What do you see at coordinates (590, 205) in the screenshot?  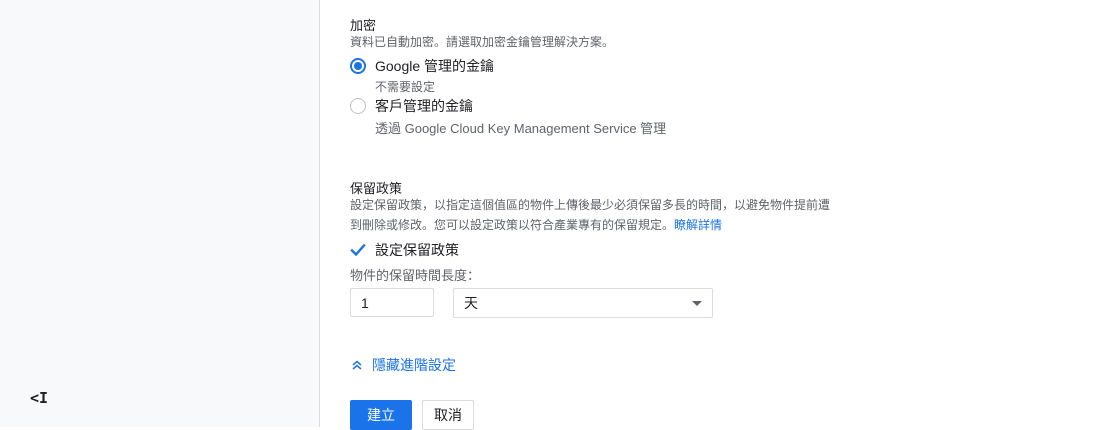 I see `retention-description-line1: 設定保留政策，以指定這個值區的物件上傳後最少必須保留多長的時間，以避免物件提前遭` at bounding box center [590, 205].